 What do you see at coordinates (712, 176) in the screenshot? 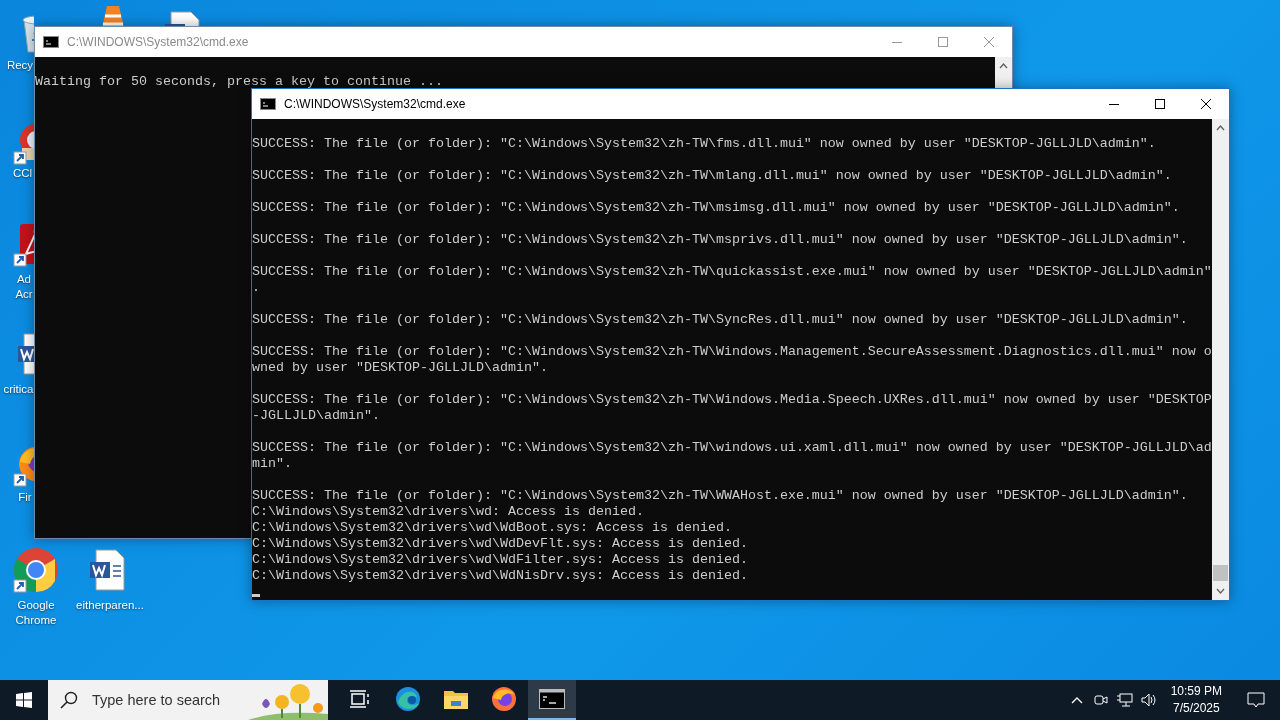
I see `console-line: SUCCESS: The file (or folder): "C:\Windows\System32\zh-TW\mlang.dll.mui" now owned by user "DESKTOP-JGLLJLD\admin".` at bounding box center [712, 176].